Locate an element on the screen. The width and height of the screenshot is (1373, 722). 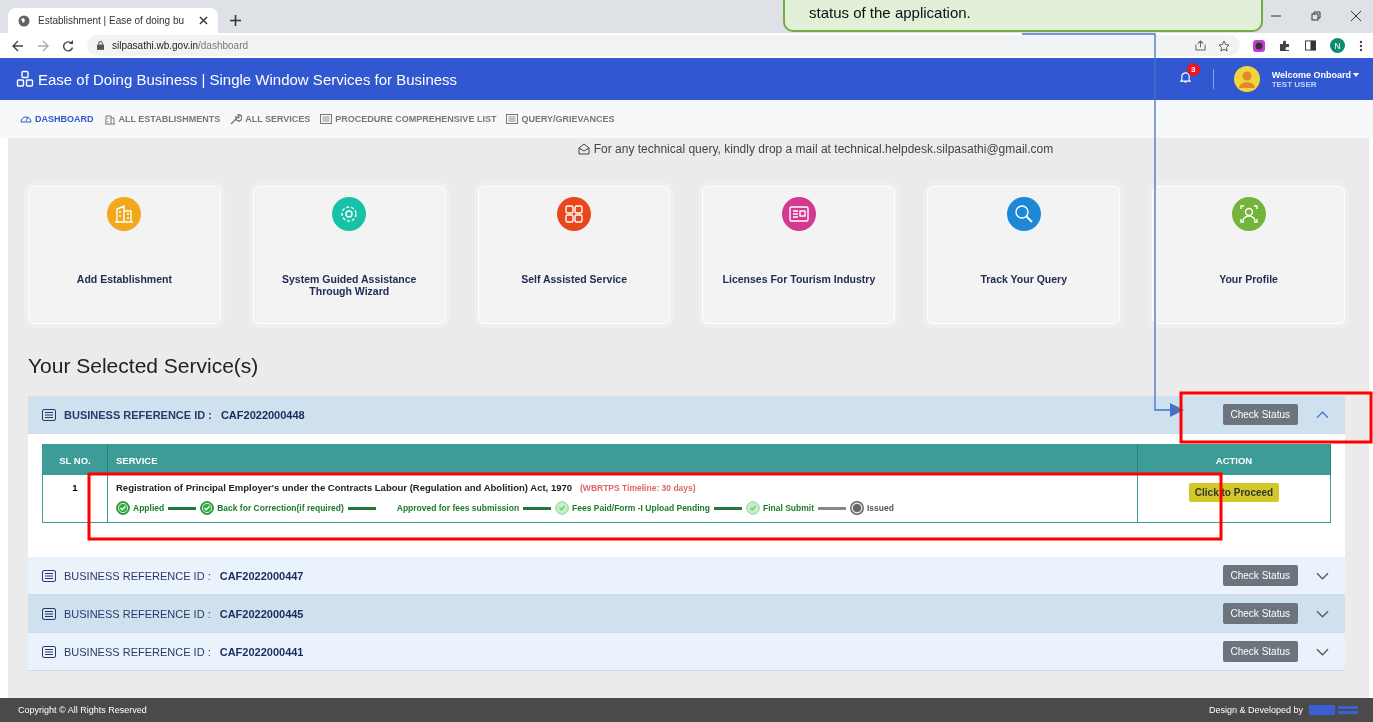
bell-icon is located at coordinates (1185, 77).